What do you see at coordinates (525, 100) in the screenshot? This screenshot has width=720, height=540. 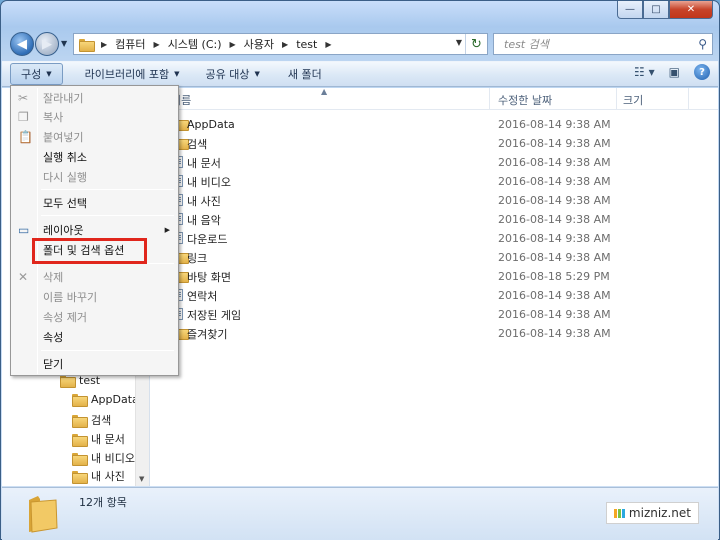 I see `column-header-date: 수정한 날짜` at bounding box center [525, 100].